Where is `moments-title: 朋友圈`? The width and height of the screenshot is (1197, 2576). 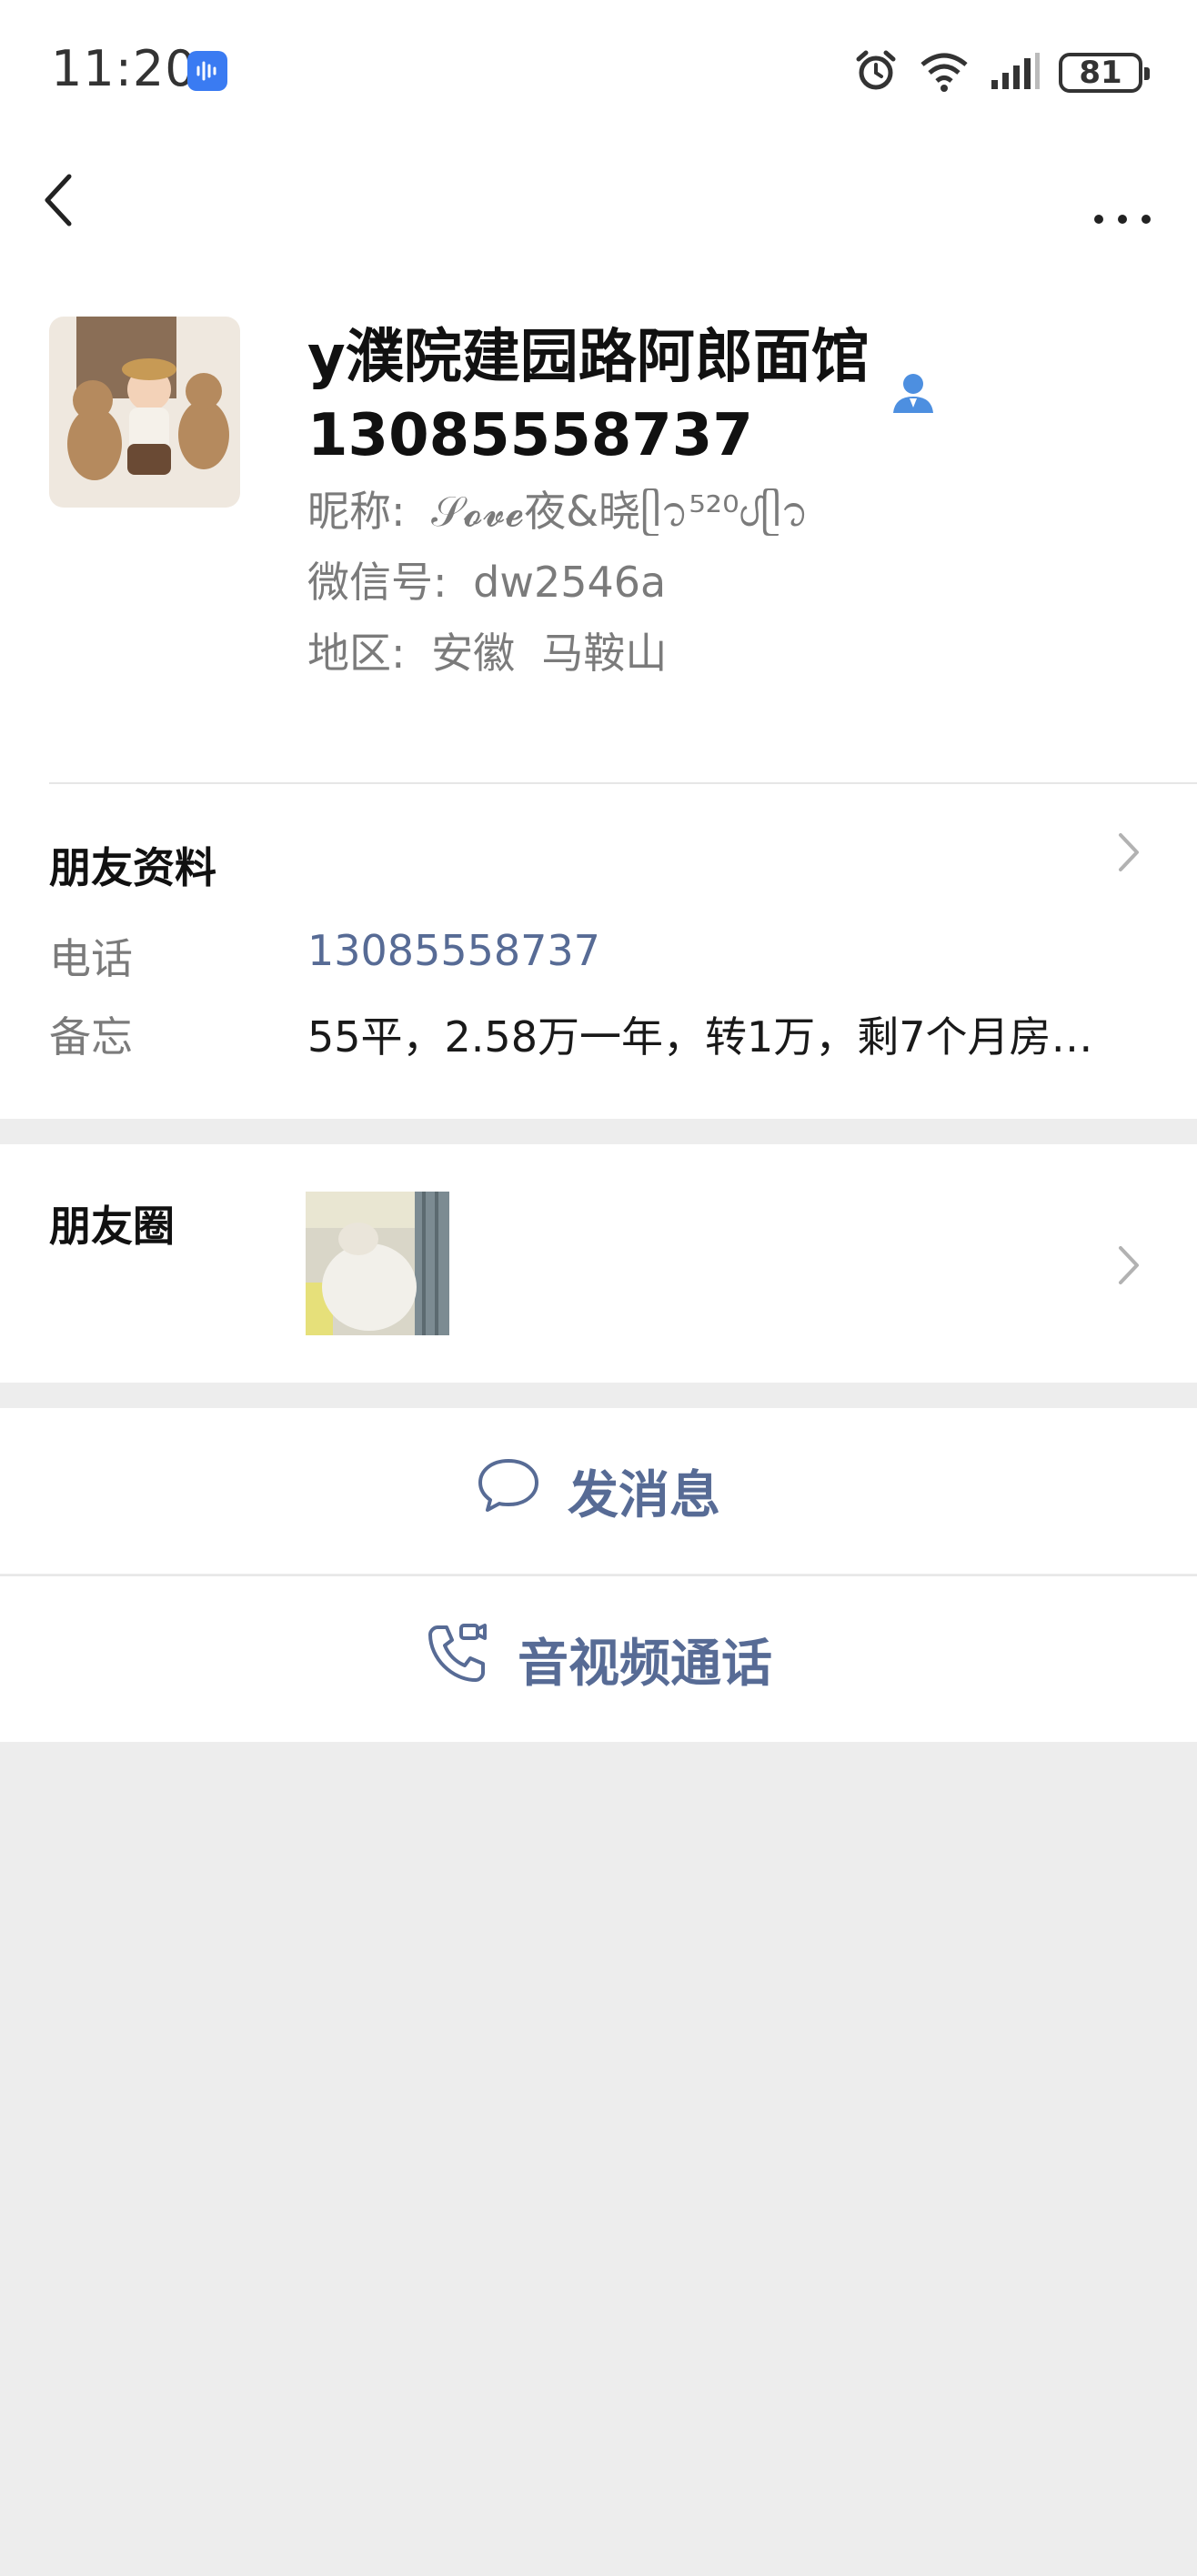
moments-title: 朋友圈 is located at coordinates (112, 1226).